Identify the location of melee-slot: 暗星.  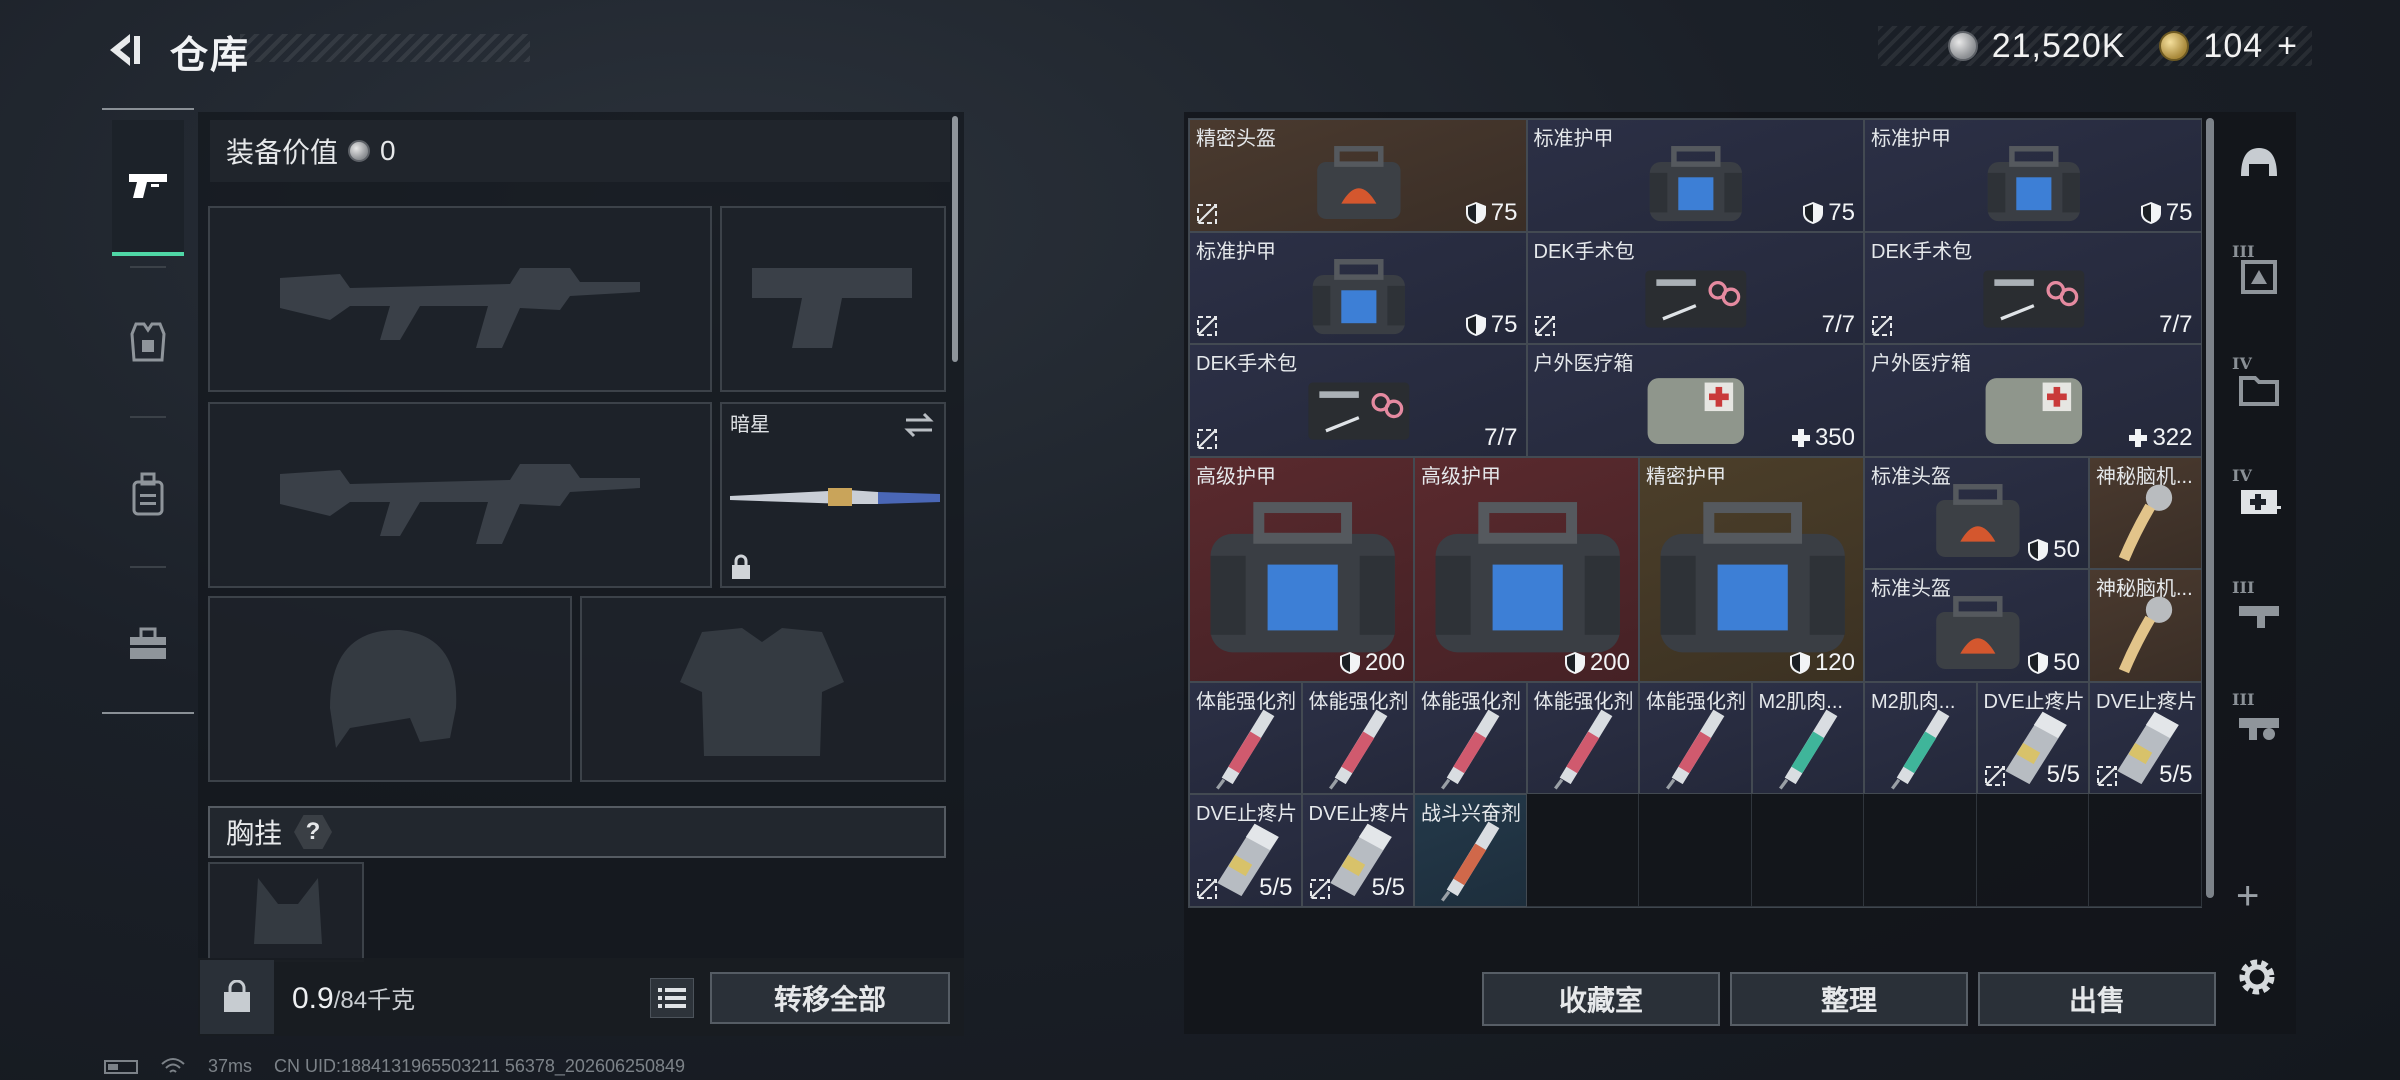
(833, 495).